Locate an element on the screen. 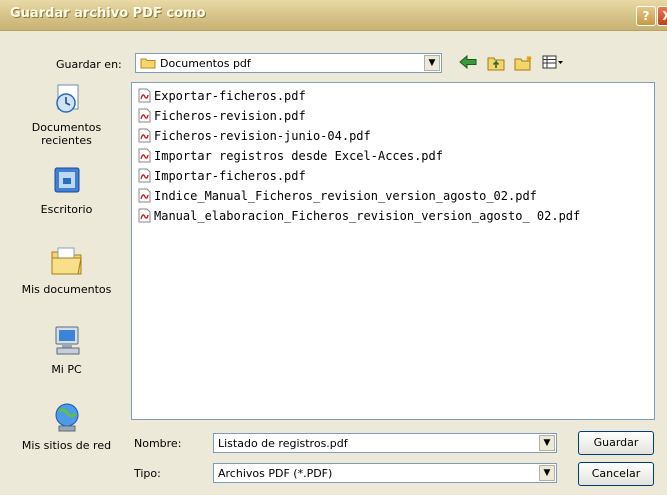 Image resolution: width=667 pixels, height=495 pixels. file-name: Ficheros-revision-junio-04.pdf is located at coordinates (262, 136).